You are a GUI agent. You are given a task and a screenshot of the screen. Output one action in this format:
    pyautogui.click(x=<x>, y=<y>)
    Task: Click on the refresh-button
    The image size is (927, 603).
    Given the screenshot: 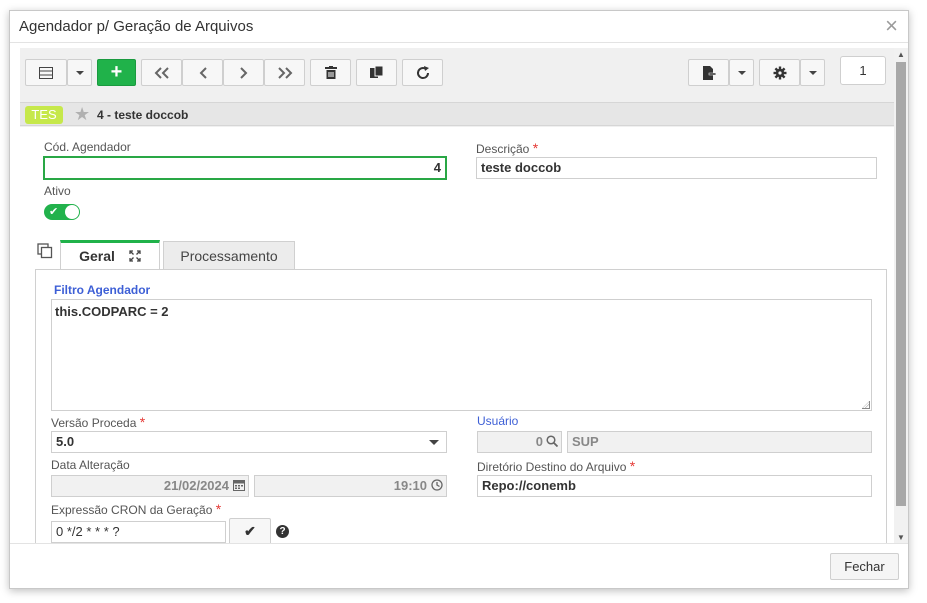 What is the action you would take?
    pyautogui.click(x=422, y=72)
    